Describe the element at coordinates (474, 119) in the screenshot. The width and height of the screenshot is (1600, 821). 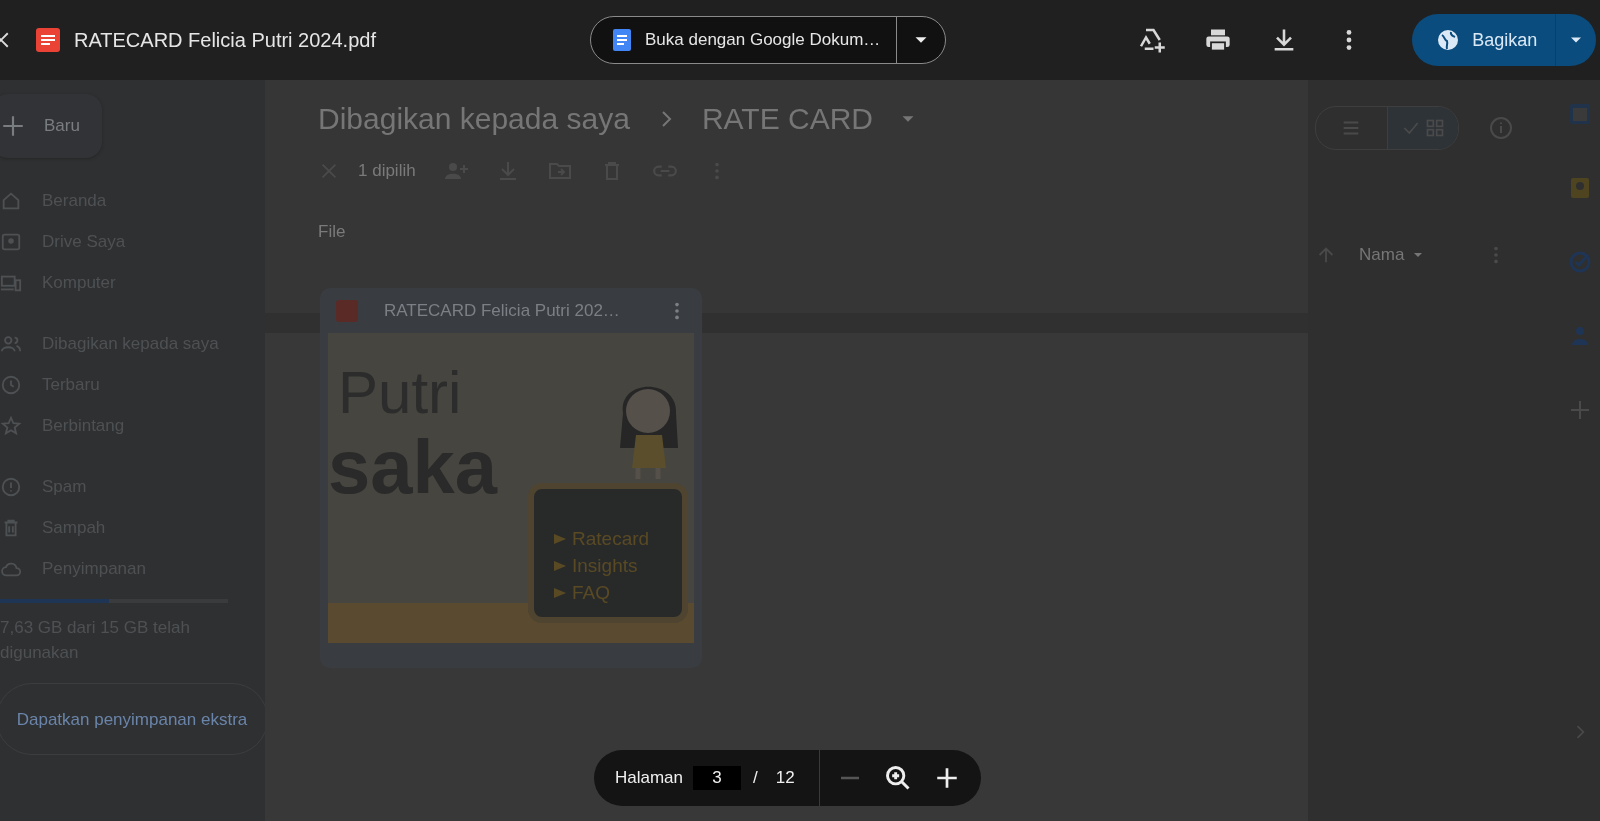
I see `breadcrumb-link: Dibagikan kepada saya` at that location.